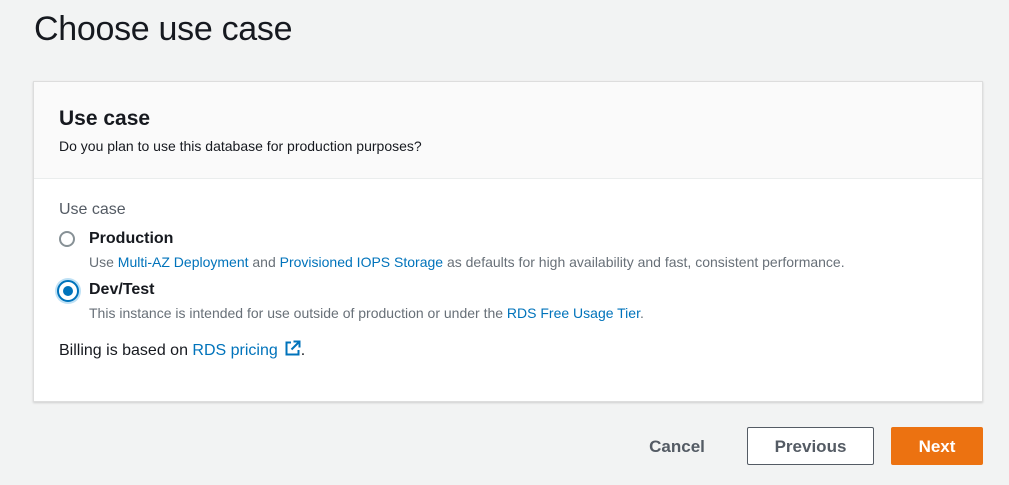 Image resolution: width=1009 pixels, height=485 pixels. What do you see at coordinates (163, 29) in the screenshot?
I see `page-title: Choose use case` at bounding box center [163, 29].